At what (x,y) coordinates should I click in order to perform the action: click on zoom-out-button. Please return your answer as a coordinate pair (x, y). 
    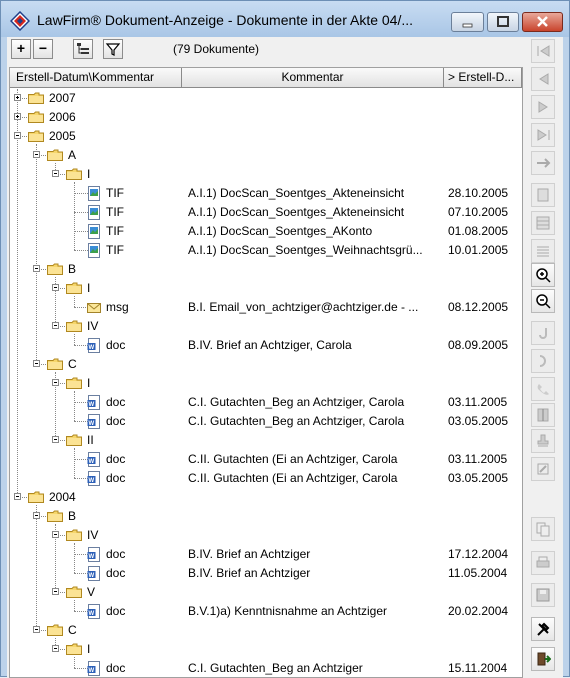
    Looking at the image, I should click on (543, 301).